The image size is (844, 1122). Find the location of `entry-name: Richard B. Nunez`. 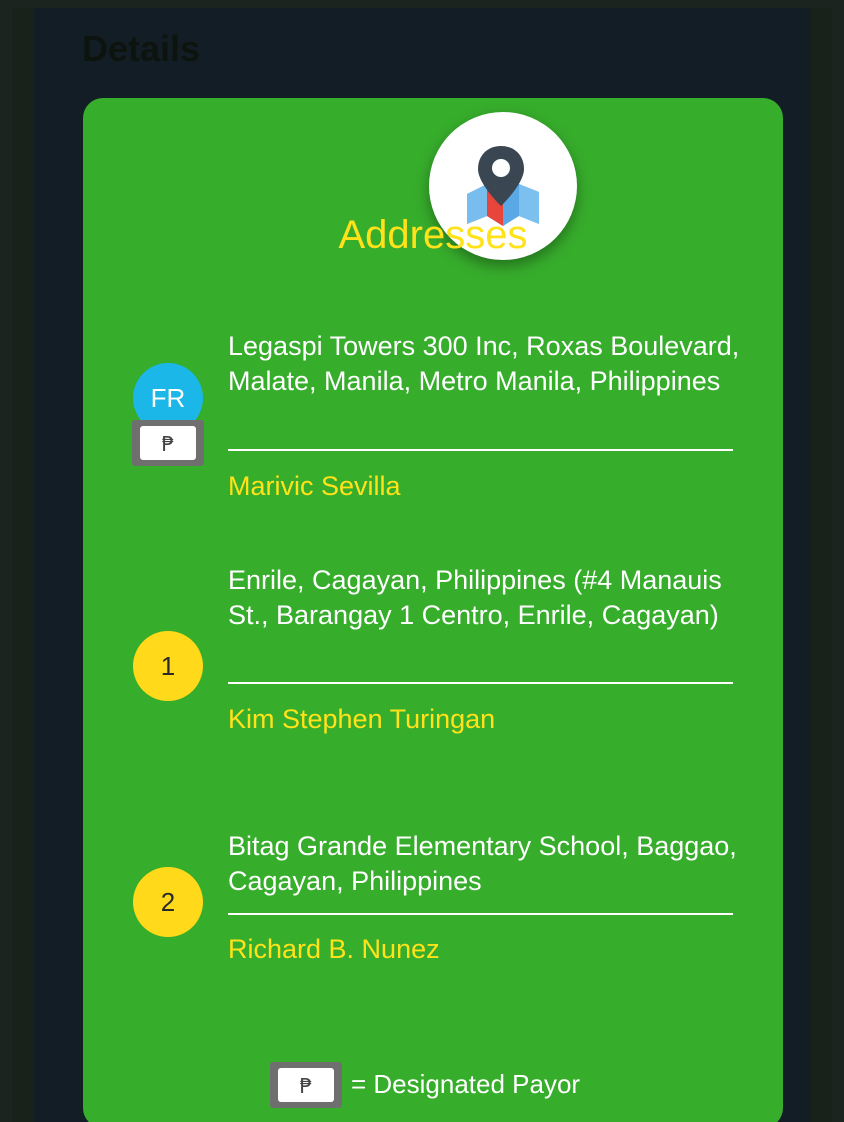

entry-name: Richard B. Nunez is located at coordinates (334, 949).